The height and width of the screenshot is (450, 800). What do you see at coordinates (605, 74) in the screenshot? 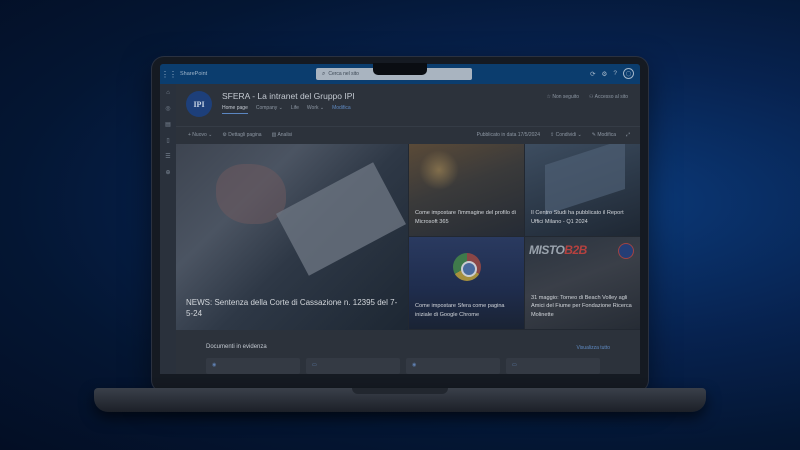
I see `gear-icon: ⚙` at bounding box center [605, 74].